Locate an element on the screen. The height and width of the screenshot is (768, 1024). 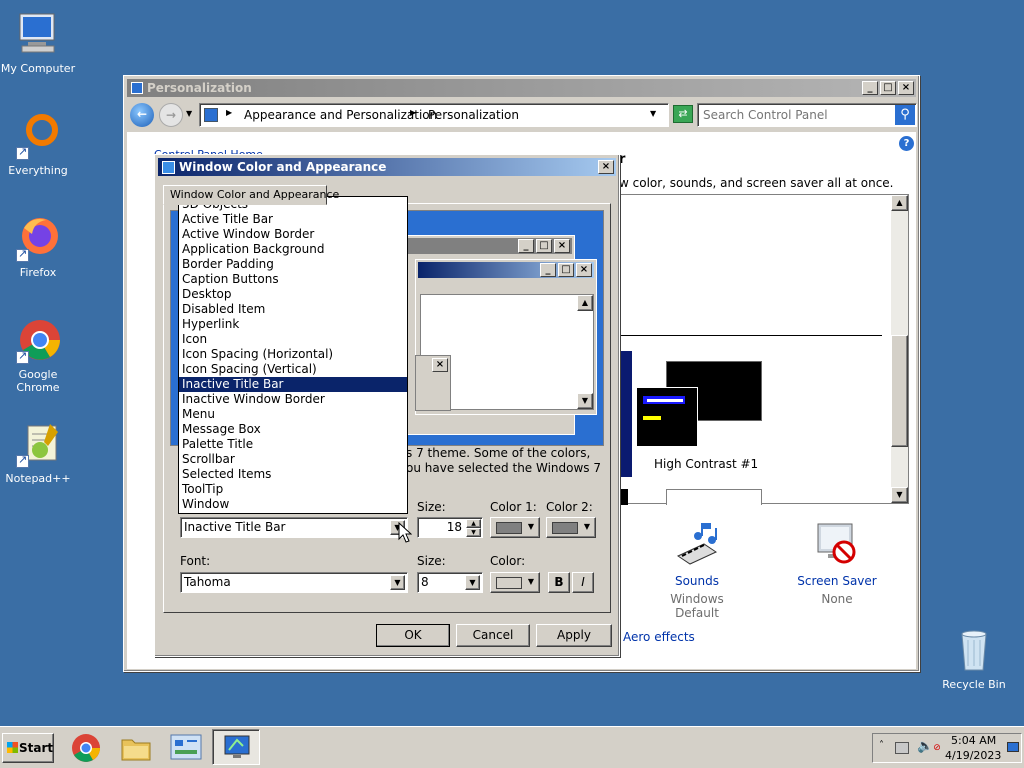
desktop-icon-label: Google Chrome is located at coordinates (38, 381).